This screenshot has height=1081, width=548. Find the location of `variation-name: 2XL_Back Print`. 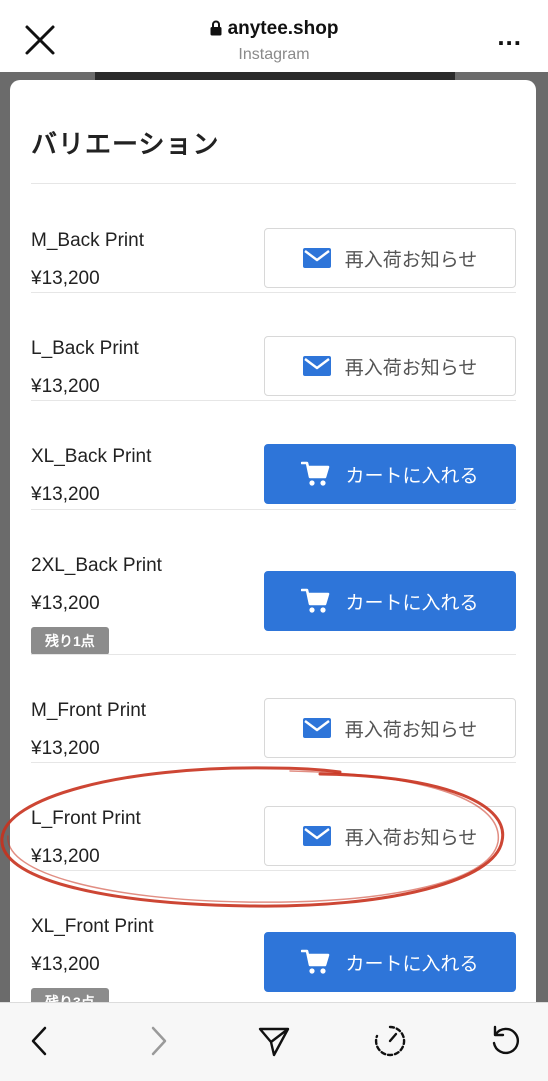

variation-name: 2XL_Back Print is located at coordinates (96, 565).